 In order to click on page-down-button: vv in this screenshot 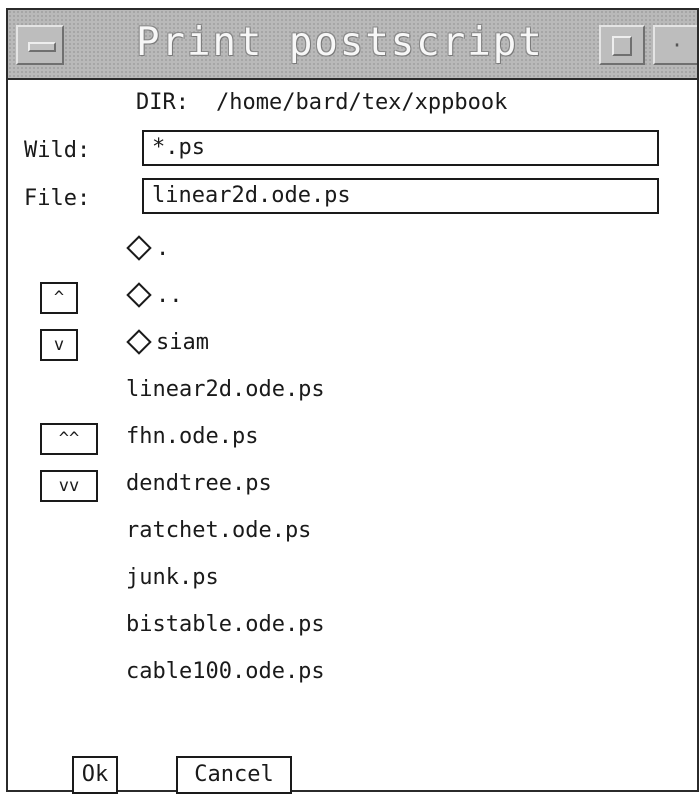, I will do `click(69, 486)`.